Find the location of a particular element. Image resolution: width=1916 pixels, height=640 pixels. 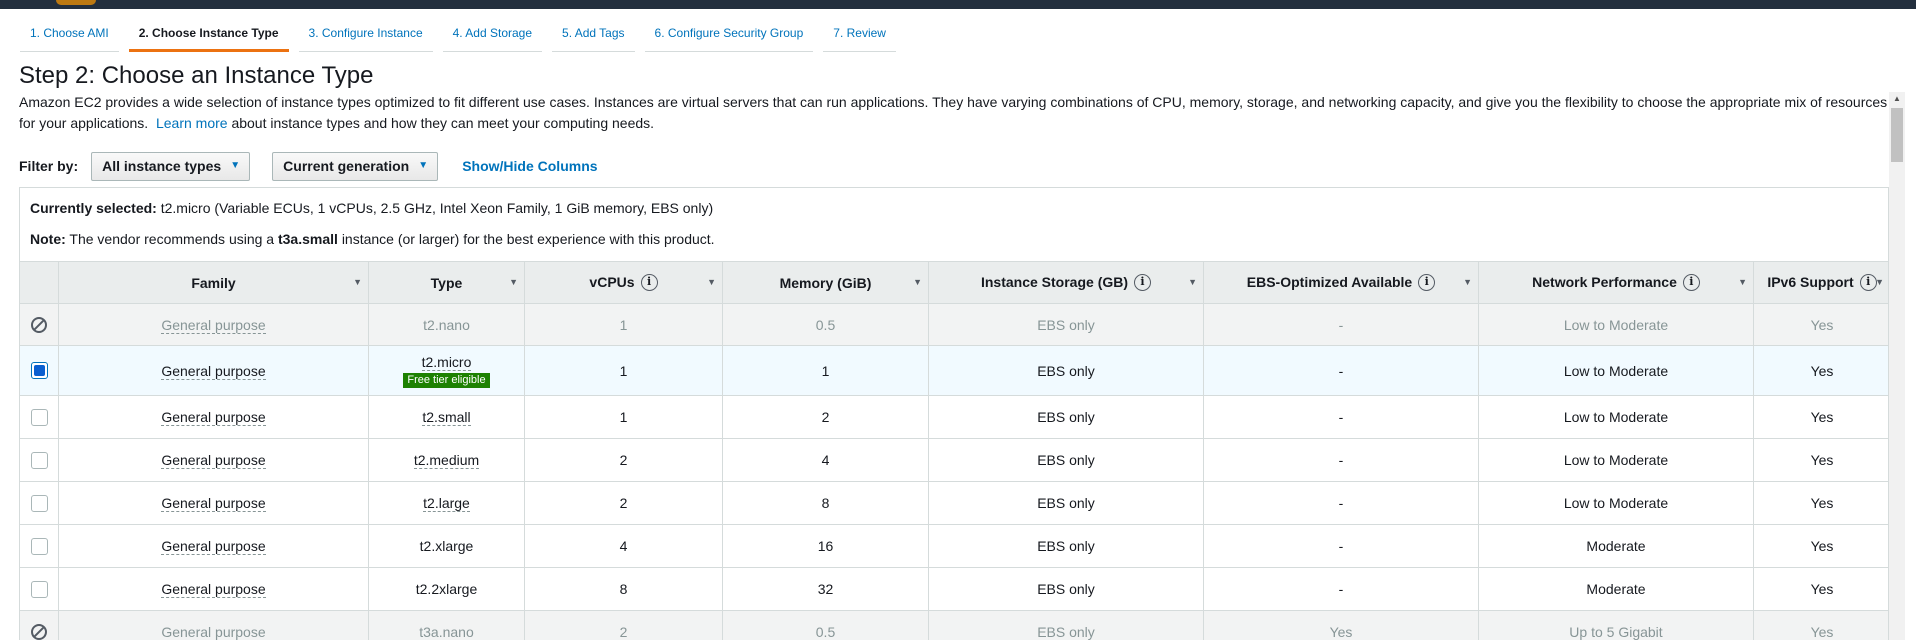

column-header-ebs-optimized: EBS-Optimized Available i ▼ is located at coordinates (1341, 282).